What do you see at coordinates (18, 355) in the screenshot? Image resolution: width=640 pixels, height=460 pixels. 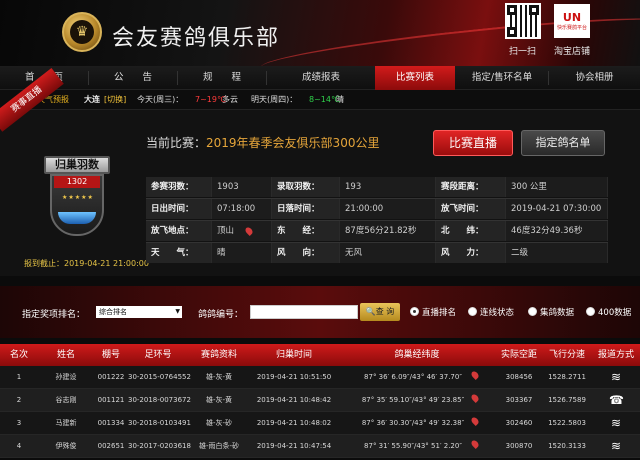 I see `col-rank: 名次` at bounding box center [18, 355].